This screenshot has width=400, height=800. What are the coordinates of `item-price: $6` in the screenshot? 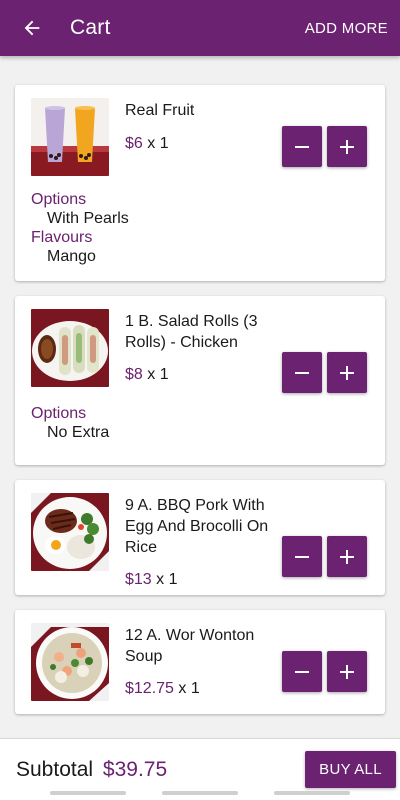 It's located at (134, 143).